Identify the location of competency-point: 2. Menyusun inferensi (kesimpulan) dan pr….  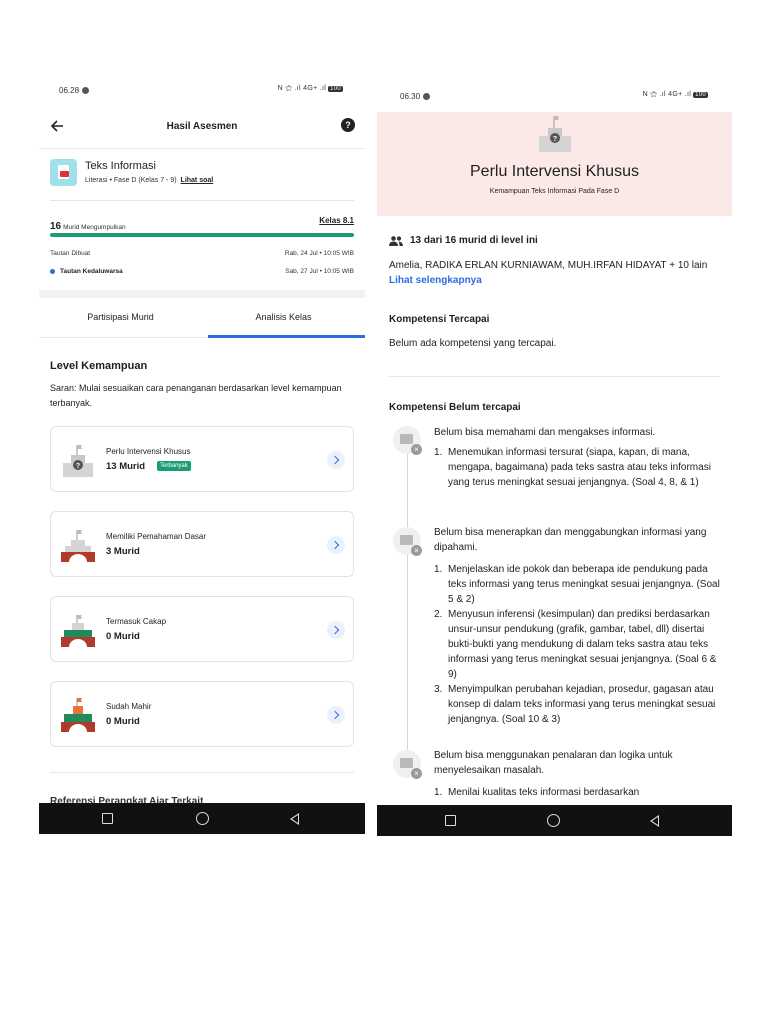
(575, 644).